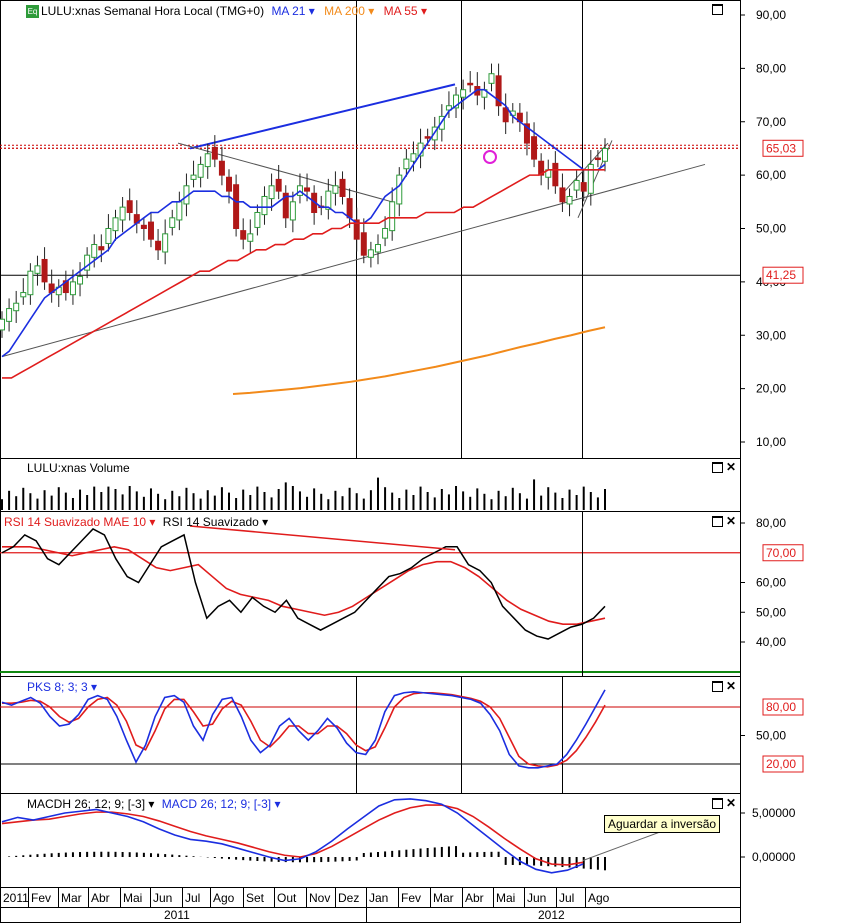 This screenshot has width=841, height=923. I want to click on macd-tick-label: 0,00000, so click(774, 857).